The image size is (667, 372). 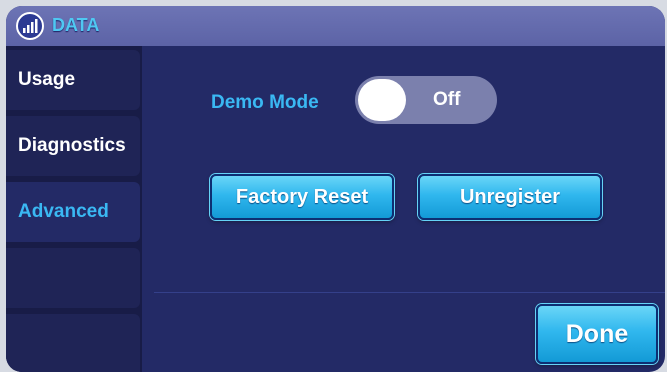 I want to click on toggle-knob, so click(x=382, y=100).